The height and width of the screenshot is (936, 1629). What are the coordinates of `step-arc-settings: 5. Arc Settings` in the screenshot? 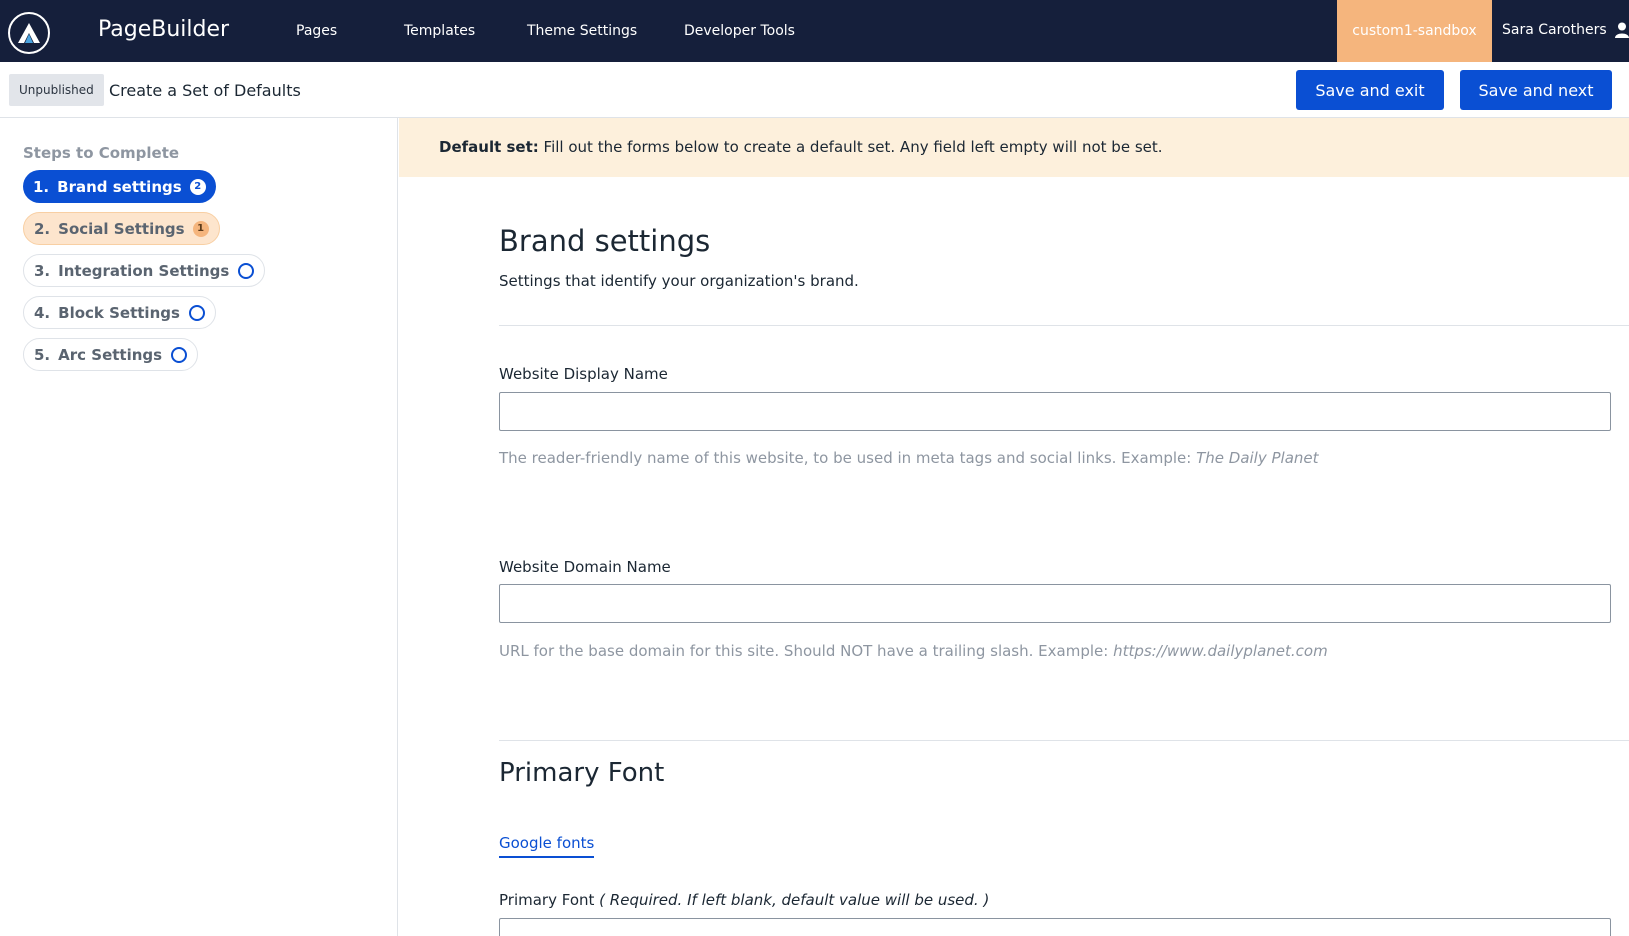 It's located at (111, 354).